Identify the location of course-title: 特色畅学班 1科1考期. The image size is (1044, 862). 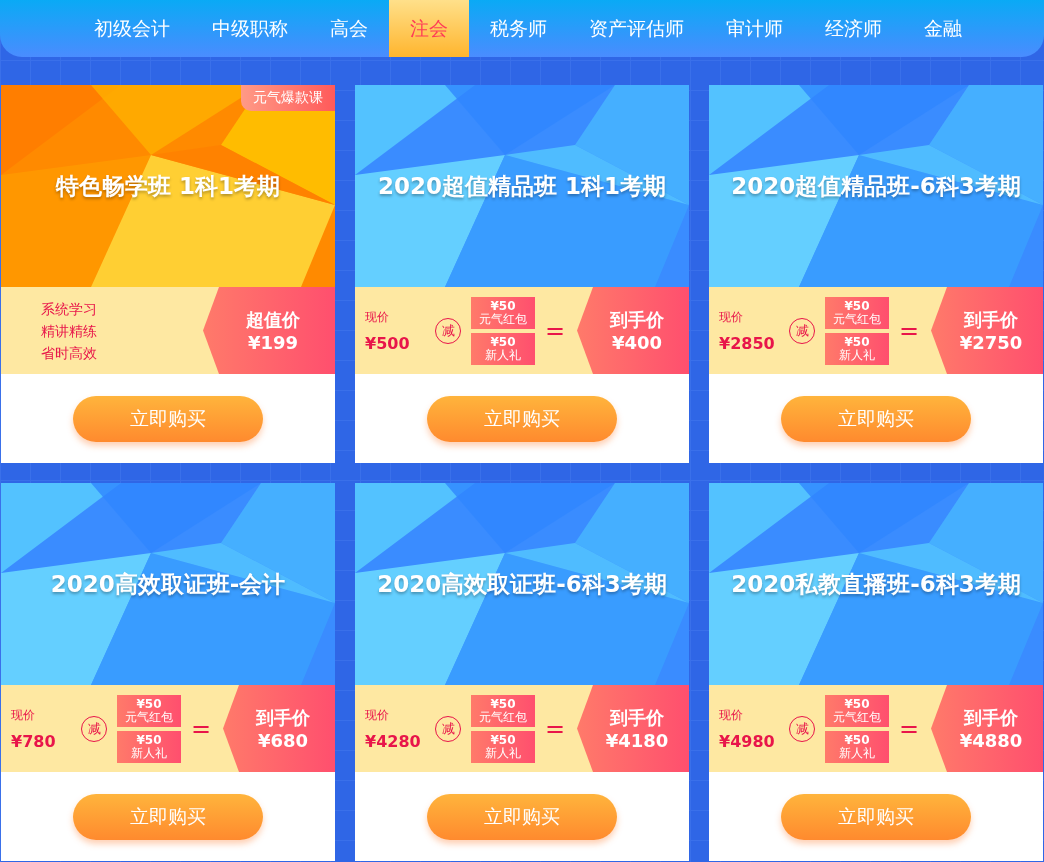
(168, 186).